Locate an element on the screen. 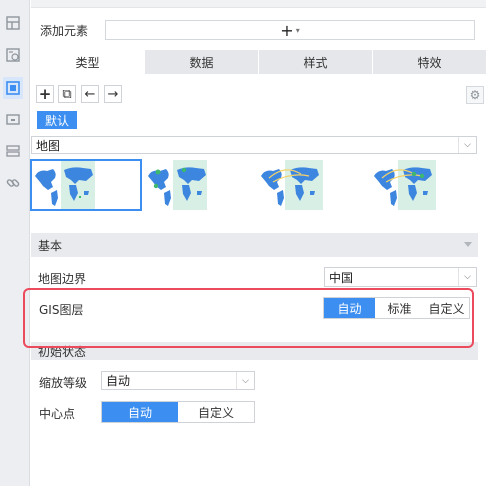  map-thumbnail-markers is located at coordinates (199, 185).